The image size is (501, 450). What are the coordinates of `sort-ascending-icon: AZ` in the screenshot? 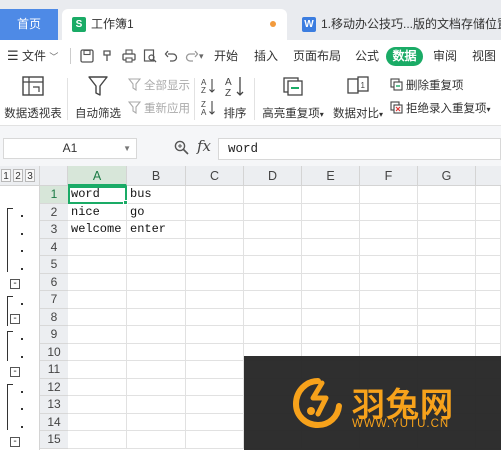 It's located at (208, 85).